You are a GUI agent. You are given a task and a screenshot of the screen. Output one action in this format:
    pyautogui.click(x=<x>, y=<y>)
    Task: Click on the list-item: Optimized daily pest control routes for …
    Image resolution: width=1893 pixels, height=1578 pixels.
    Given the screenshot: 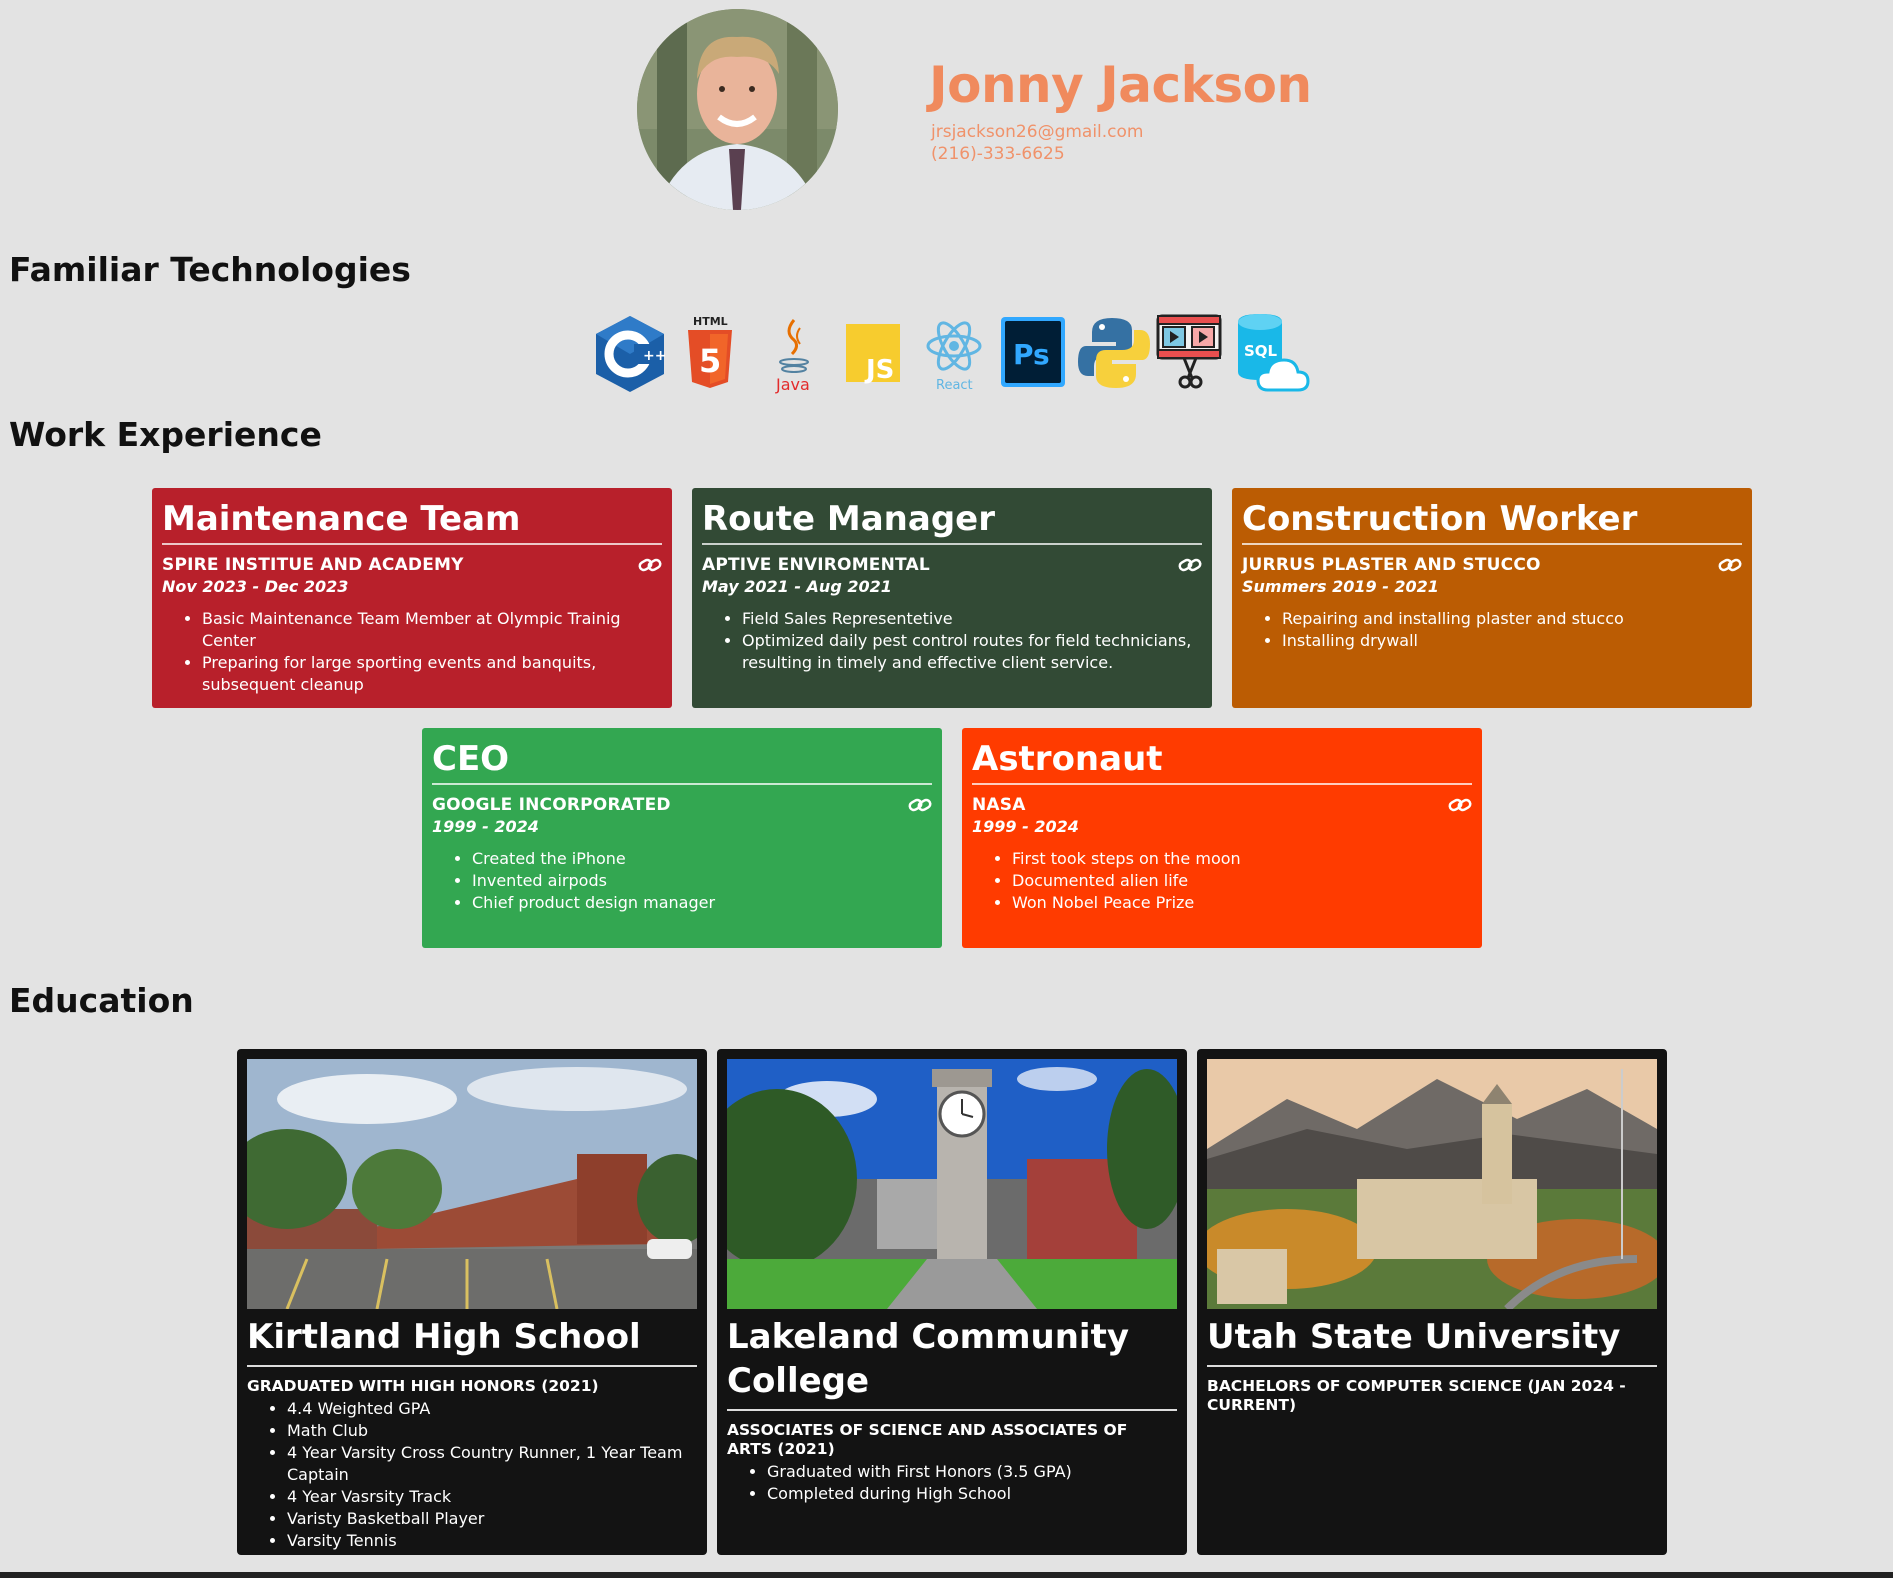 What is the action you would take?
    pyautogui.click(x=972, y=652)
    